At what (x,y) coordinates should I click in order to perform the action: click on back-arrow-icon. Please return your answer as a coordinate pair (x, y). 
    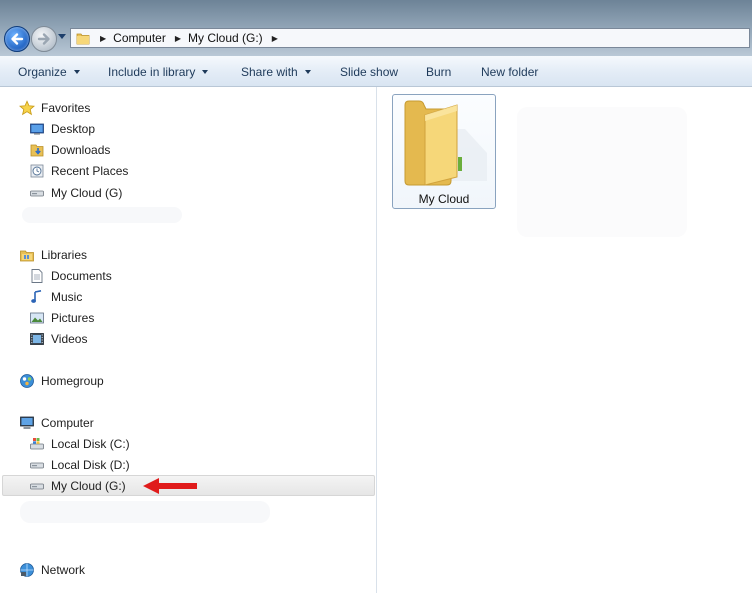
    Looking at the image, I should click on (17, 39).